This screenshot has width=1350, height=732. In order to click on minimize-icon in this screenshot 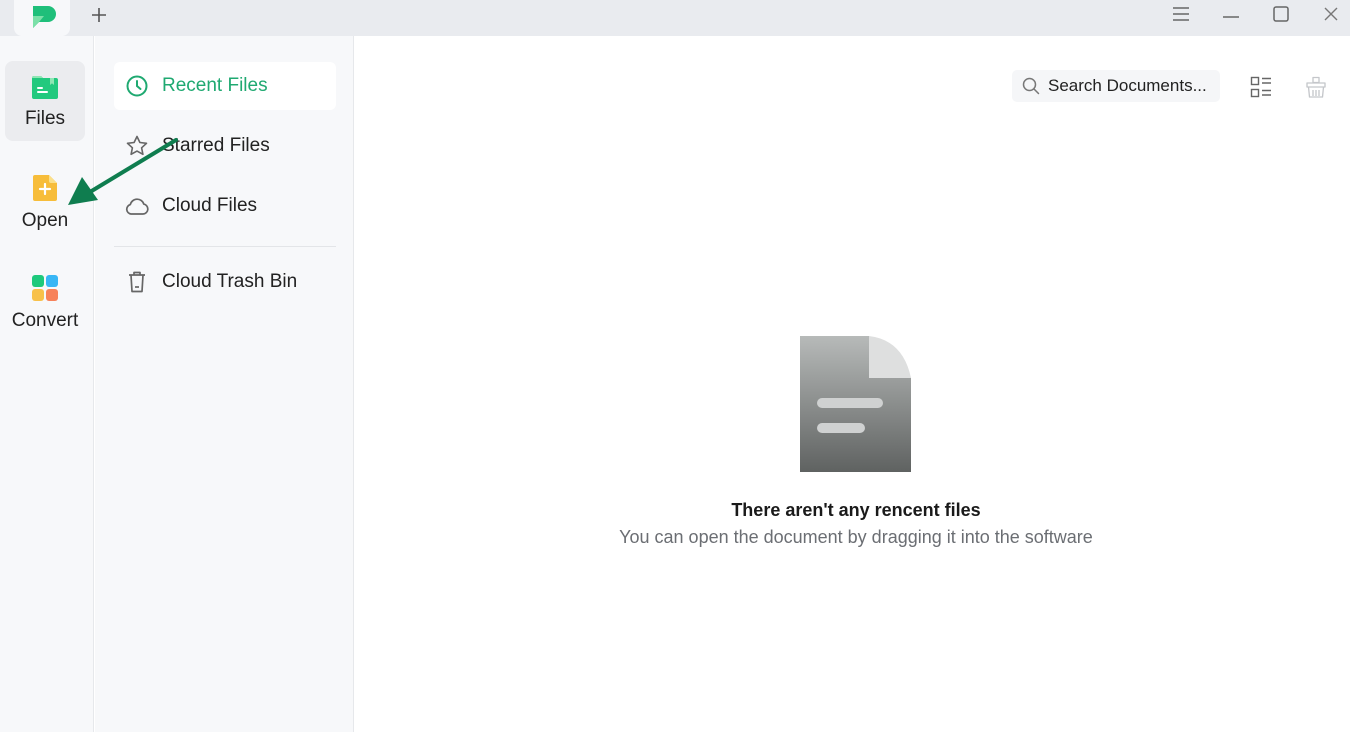, I will do `click(1231, 17)`.